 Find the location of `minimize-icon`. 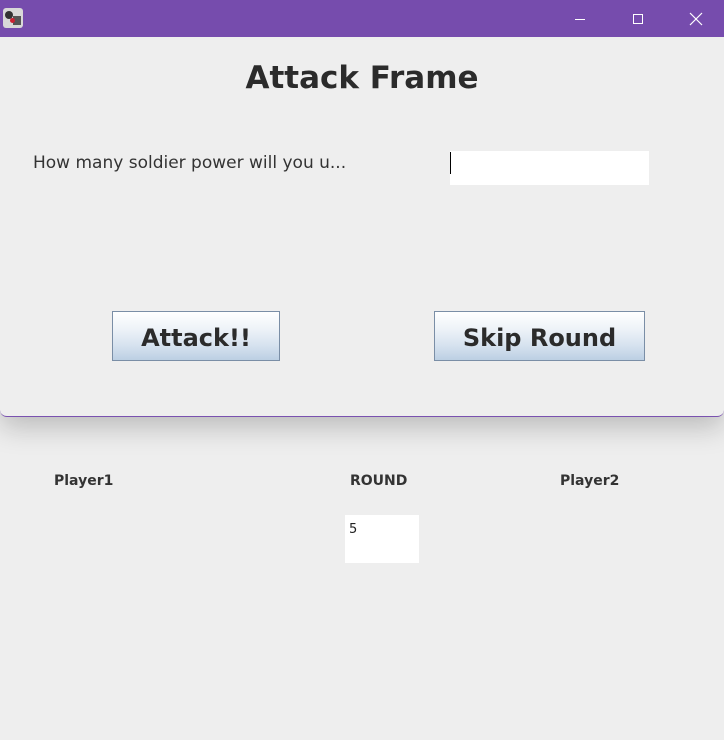

minimize-icon is located at coordinates (580, 19).